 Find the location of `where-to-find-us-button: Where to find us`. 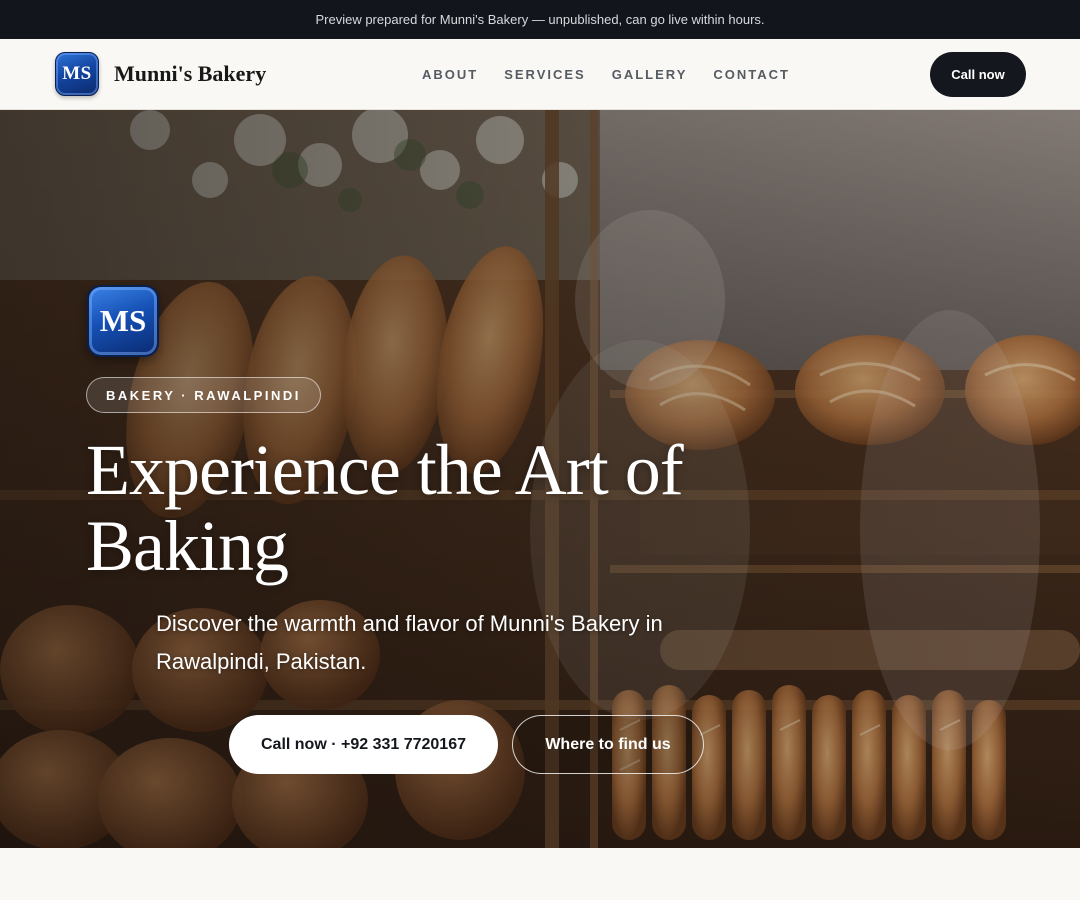

where-to-find-us-button: Where to find us is located at coordinates (608, 744).